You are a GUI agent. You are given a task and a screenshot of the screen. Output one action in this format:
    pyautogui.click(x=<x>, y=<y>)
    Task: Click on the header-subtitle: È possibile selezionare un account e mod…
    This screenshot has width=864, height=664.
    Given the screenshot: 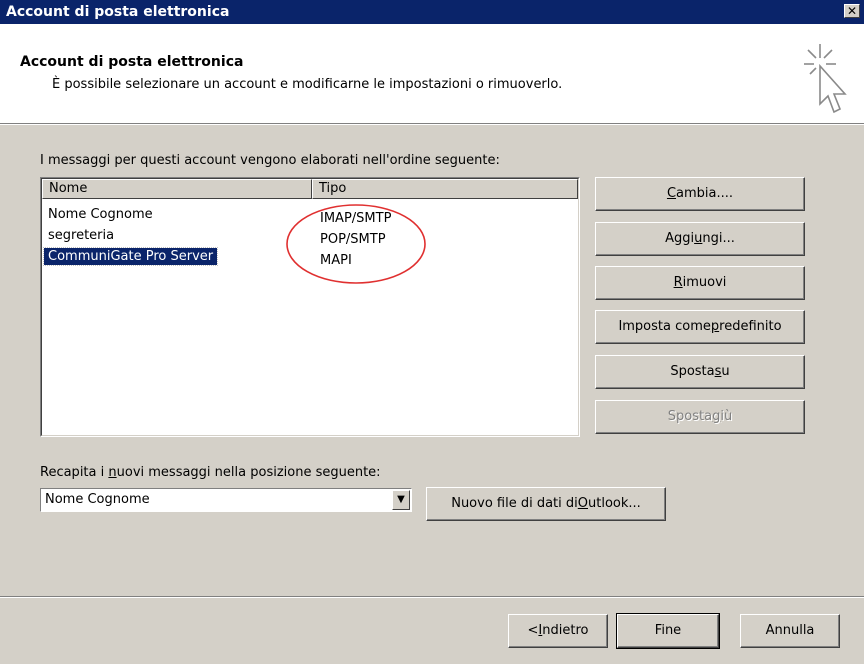 What is the action you would take?
    pyautogui.click(x=307, y=84)
    